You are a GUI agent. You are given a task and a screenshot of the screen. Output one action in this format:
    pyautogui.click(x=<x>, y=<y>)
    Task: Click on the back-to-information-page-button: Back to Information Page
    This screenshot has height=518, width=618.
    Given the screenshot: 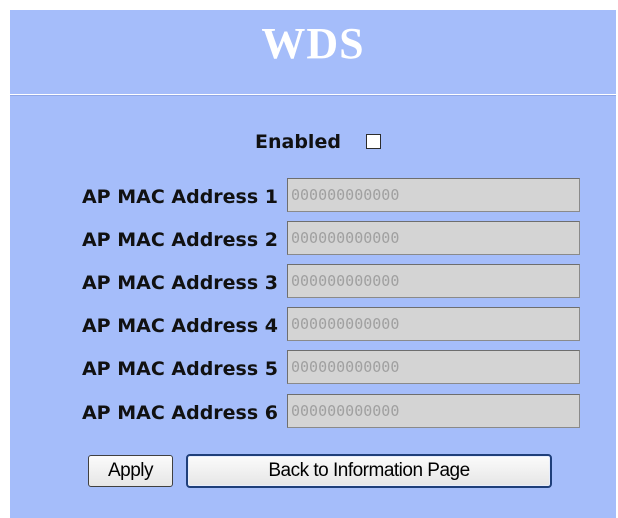 What is the action you would take?
    pyautogui.click(x=369, y=471)
    